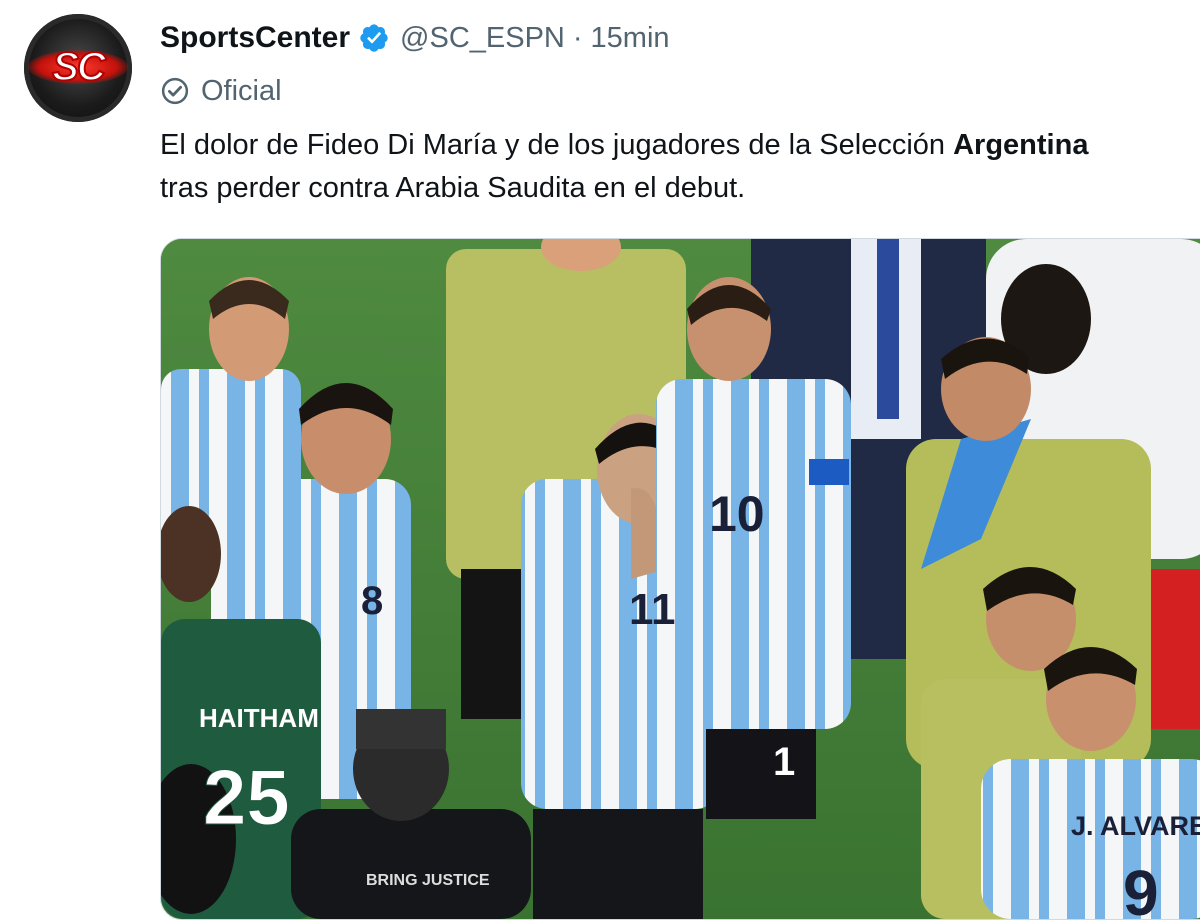 The image size is (1200, 920). What do you see at coordinates (255, 38) in the screenshot?
I see `author-name: SportsCenter` at bounding box center [255, 38].